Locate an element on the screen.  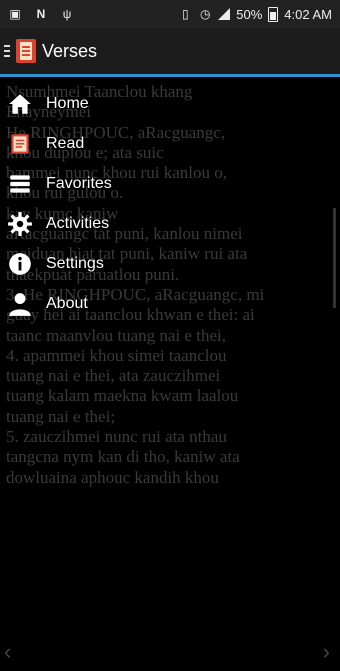
app-bar: Verses is located at coordinates (170, 51).